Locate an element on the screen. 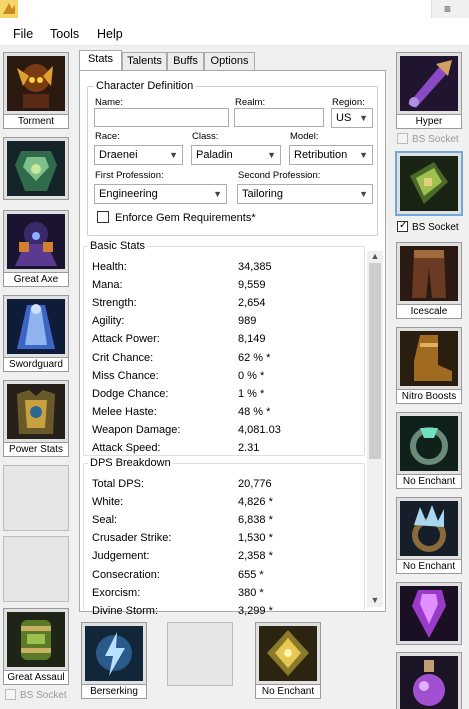  app-icon is located at coordinates (9, 9).